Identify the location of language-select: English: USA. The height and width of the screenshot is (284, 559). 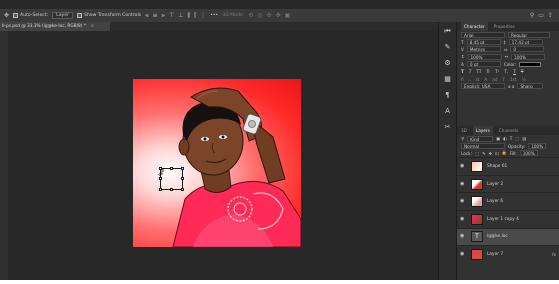
(483, 86).